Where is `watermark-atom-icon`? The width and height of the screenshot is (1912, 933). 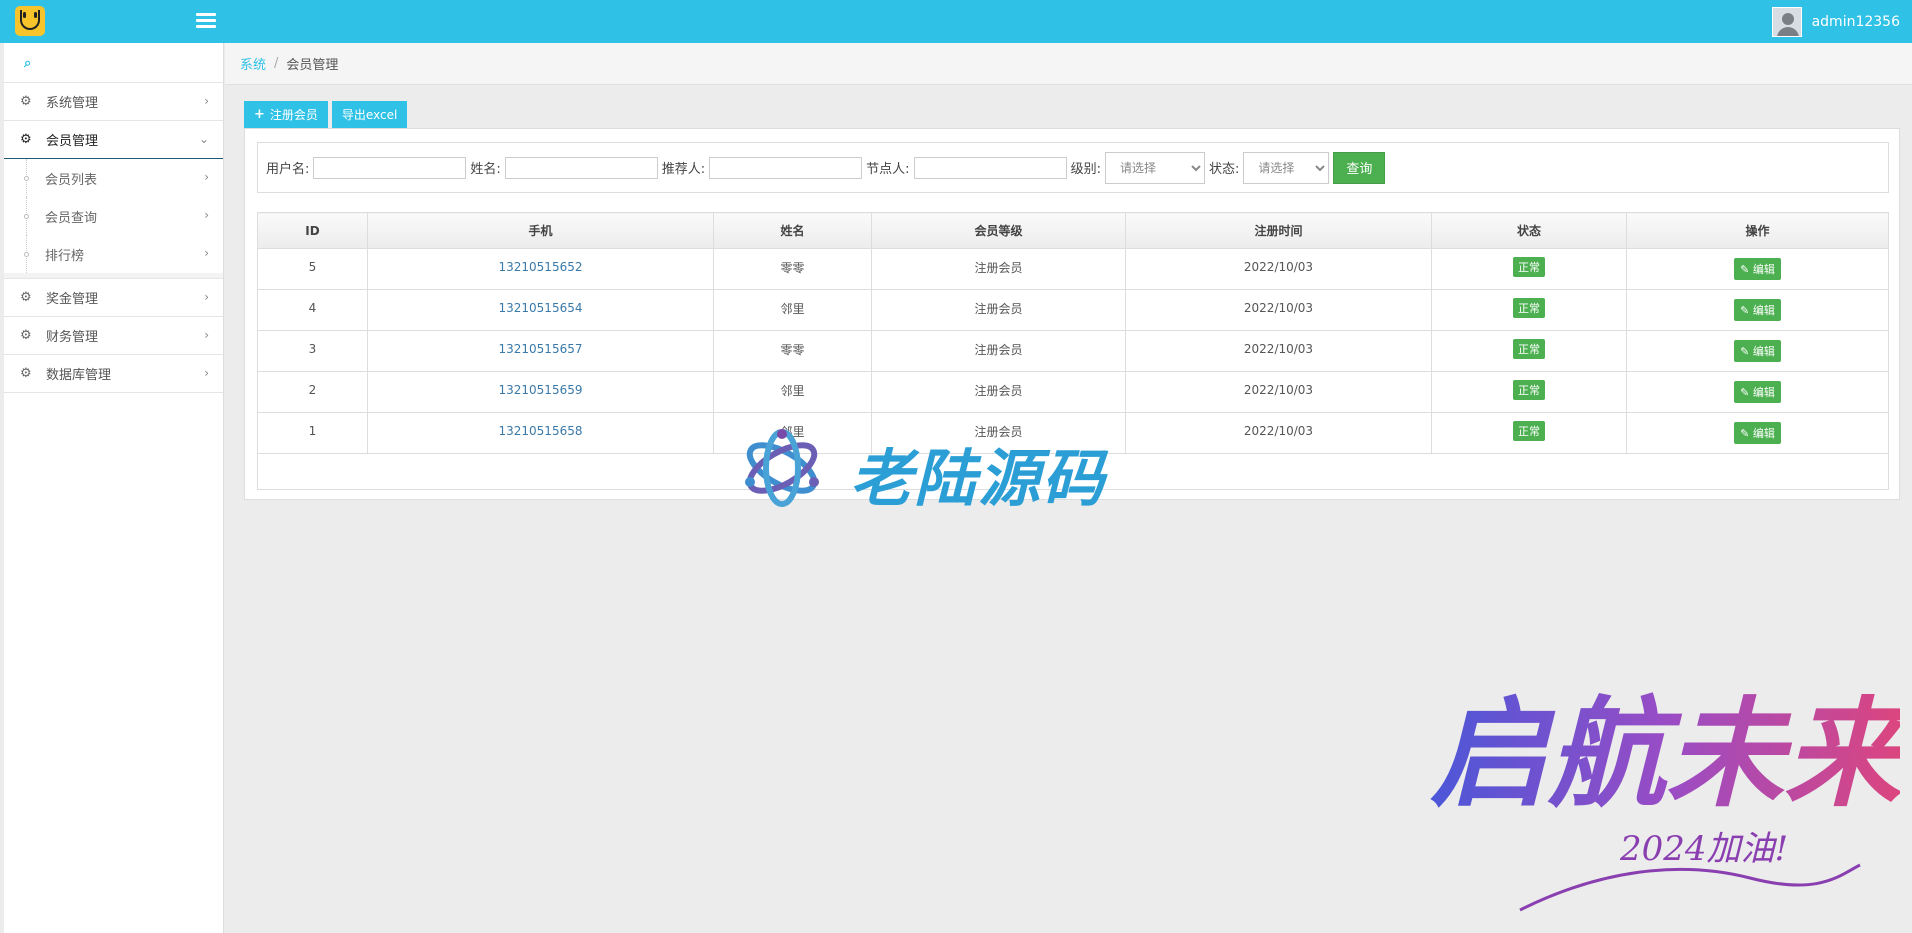
watermark-atom-icon is located at coordinates (782, 468).